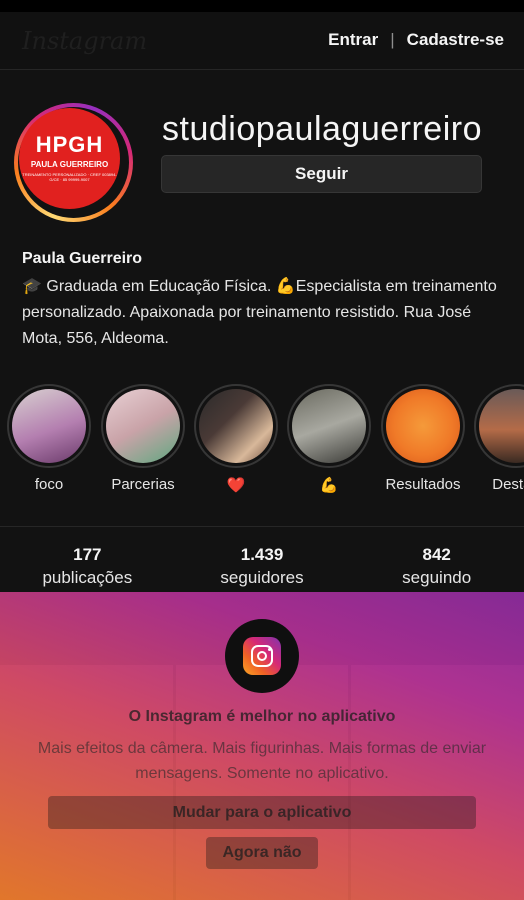  Describe the element at coordinates (69, 164) in the screenshot. I see `avatar-brand-name: PAULA GUERREIRO` at that location.